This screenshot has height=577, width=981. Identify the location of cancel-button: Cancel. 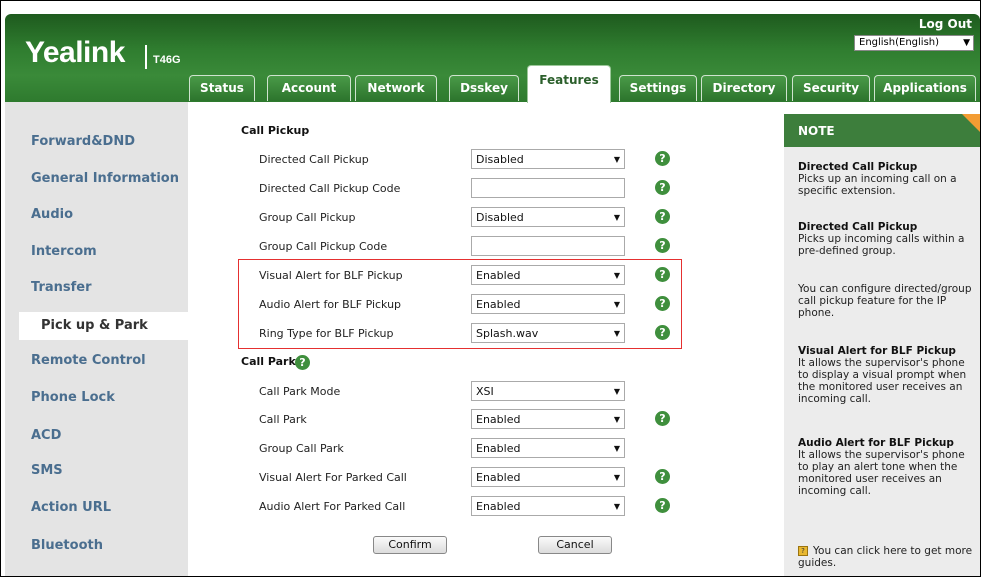
(575, 545).